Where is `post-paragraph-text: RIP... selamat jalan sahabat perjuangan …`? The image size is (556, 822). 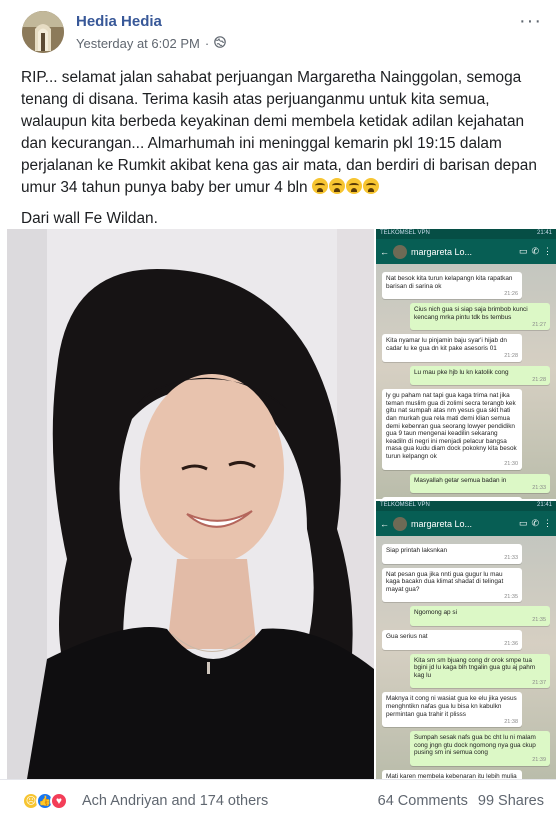 post-paragraph-text: RIP... selamat jalan sahabat perjuangan … is located at coordinates (279, 132).